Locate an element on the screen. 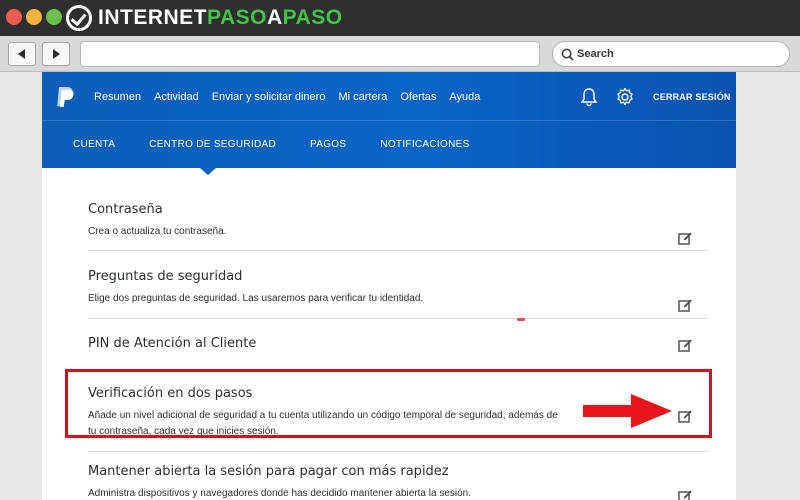 The image size is (800, 500). browser-toolbar: Search is located at coordinates (400, 54).